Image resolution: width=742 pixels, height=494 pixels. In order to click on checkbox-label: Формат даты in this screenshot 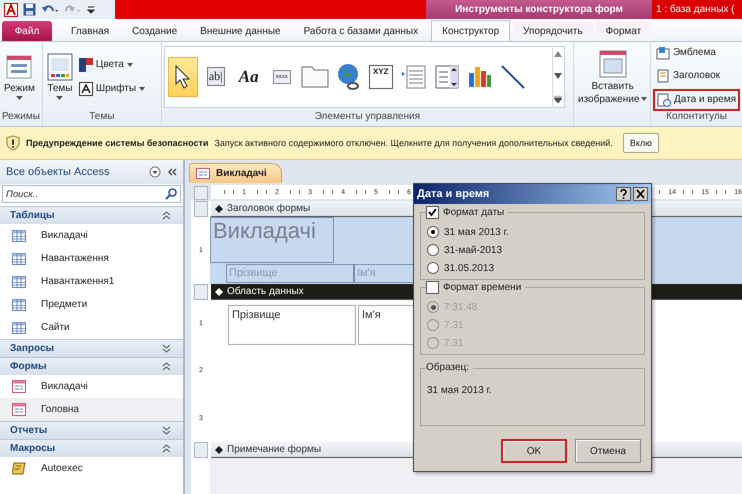, I will do `click(473, 212)`.